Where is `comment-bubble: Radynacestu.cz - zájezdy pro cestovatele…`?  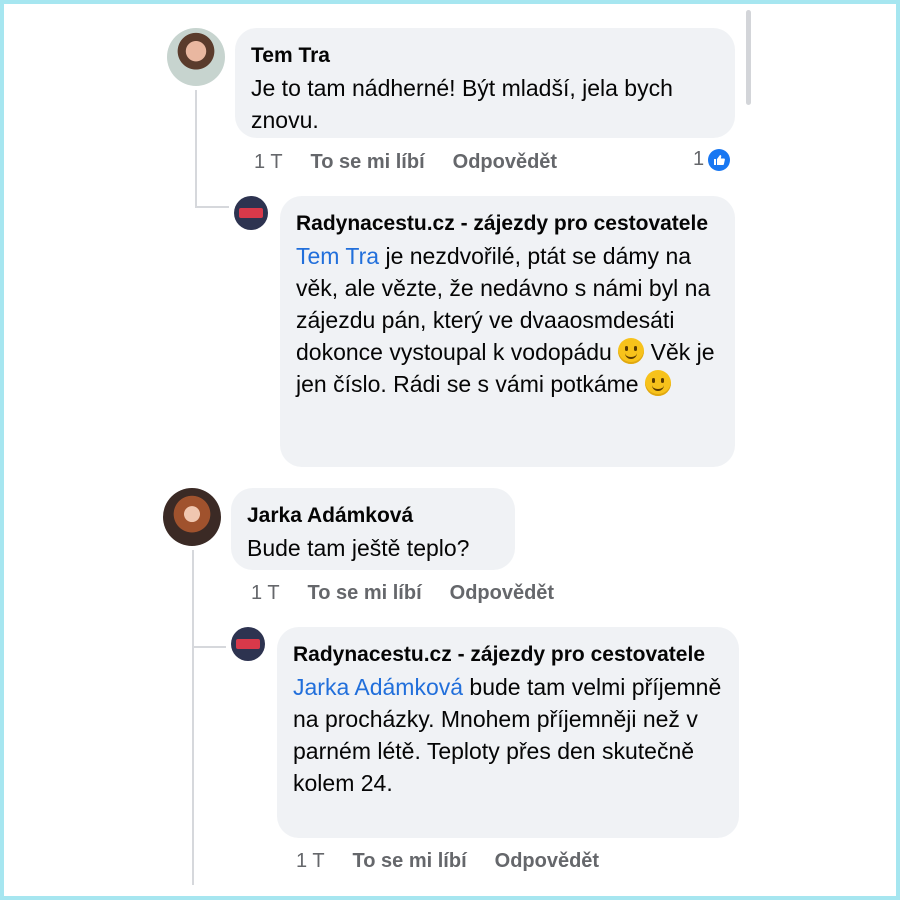 comment-bubble: Radynacestu.cz - zájezdy pro cestovatele… is located at coordinates (508, 732).